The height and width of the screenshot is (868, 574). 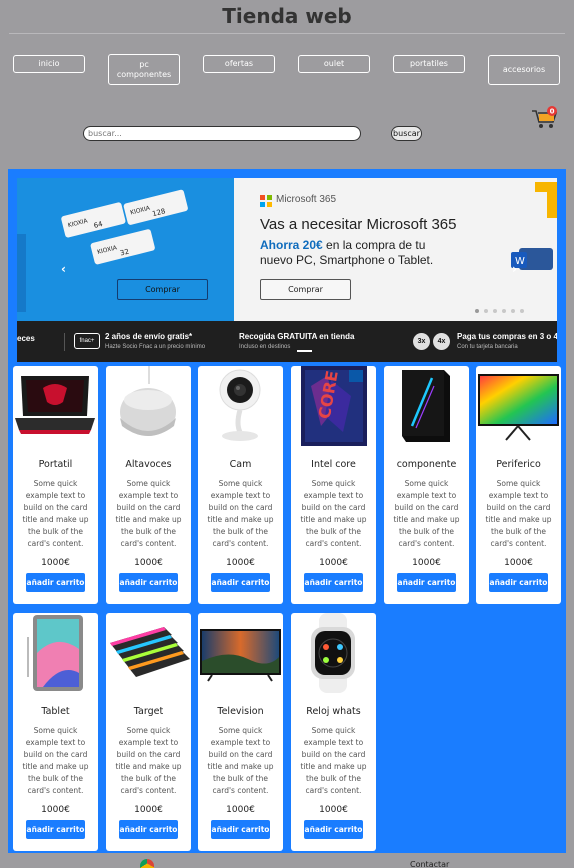 What do you see at coordinates (518, 464) in the screenshot?
I see `product-title: Periferico` at bounding box center [518, 464].